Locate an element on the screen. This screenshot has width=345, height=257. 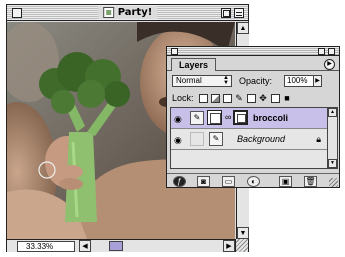
layers-scrollbar: ▲ ▼ is located at coordinates (333, 138).